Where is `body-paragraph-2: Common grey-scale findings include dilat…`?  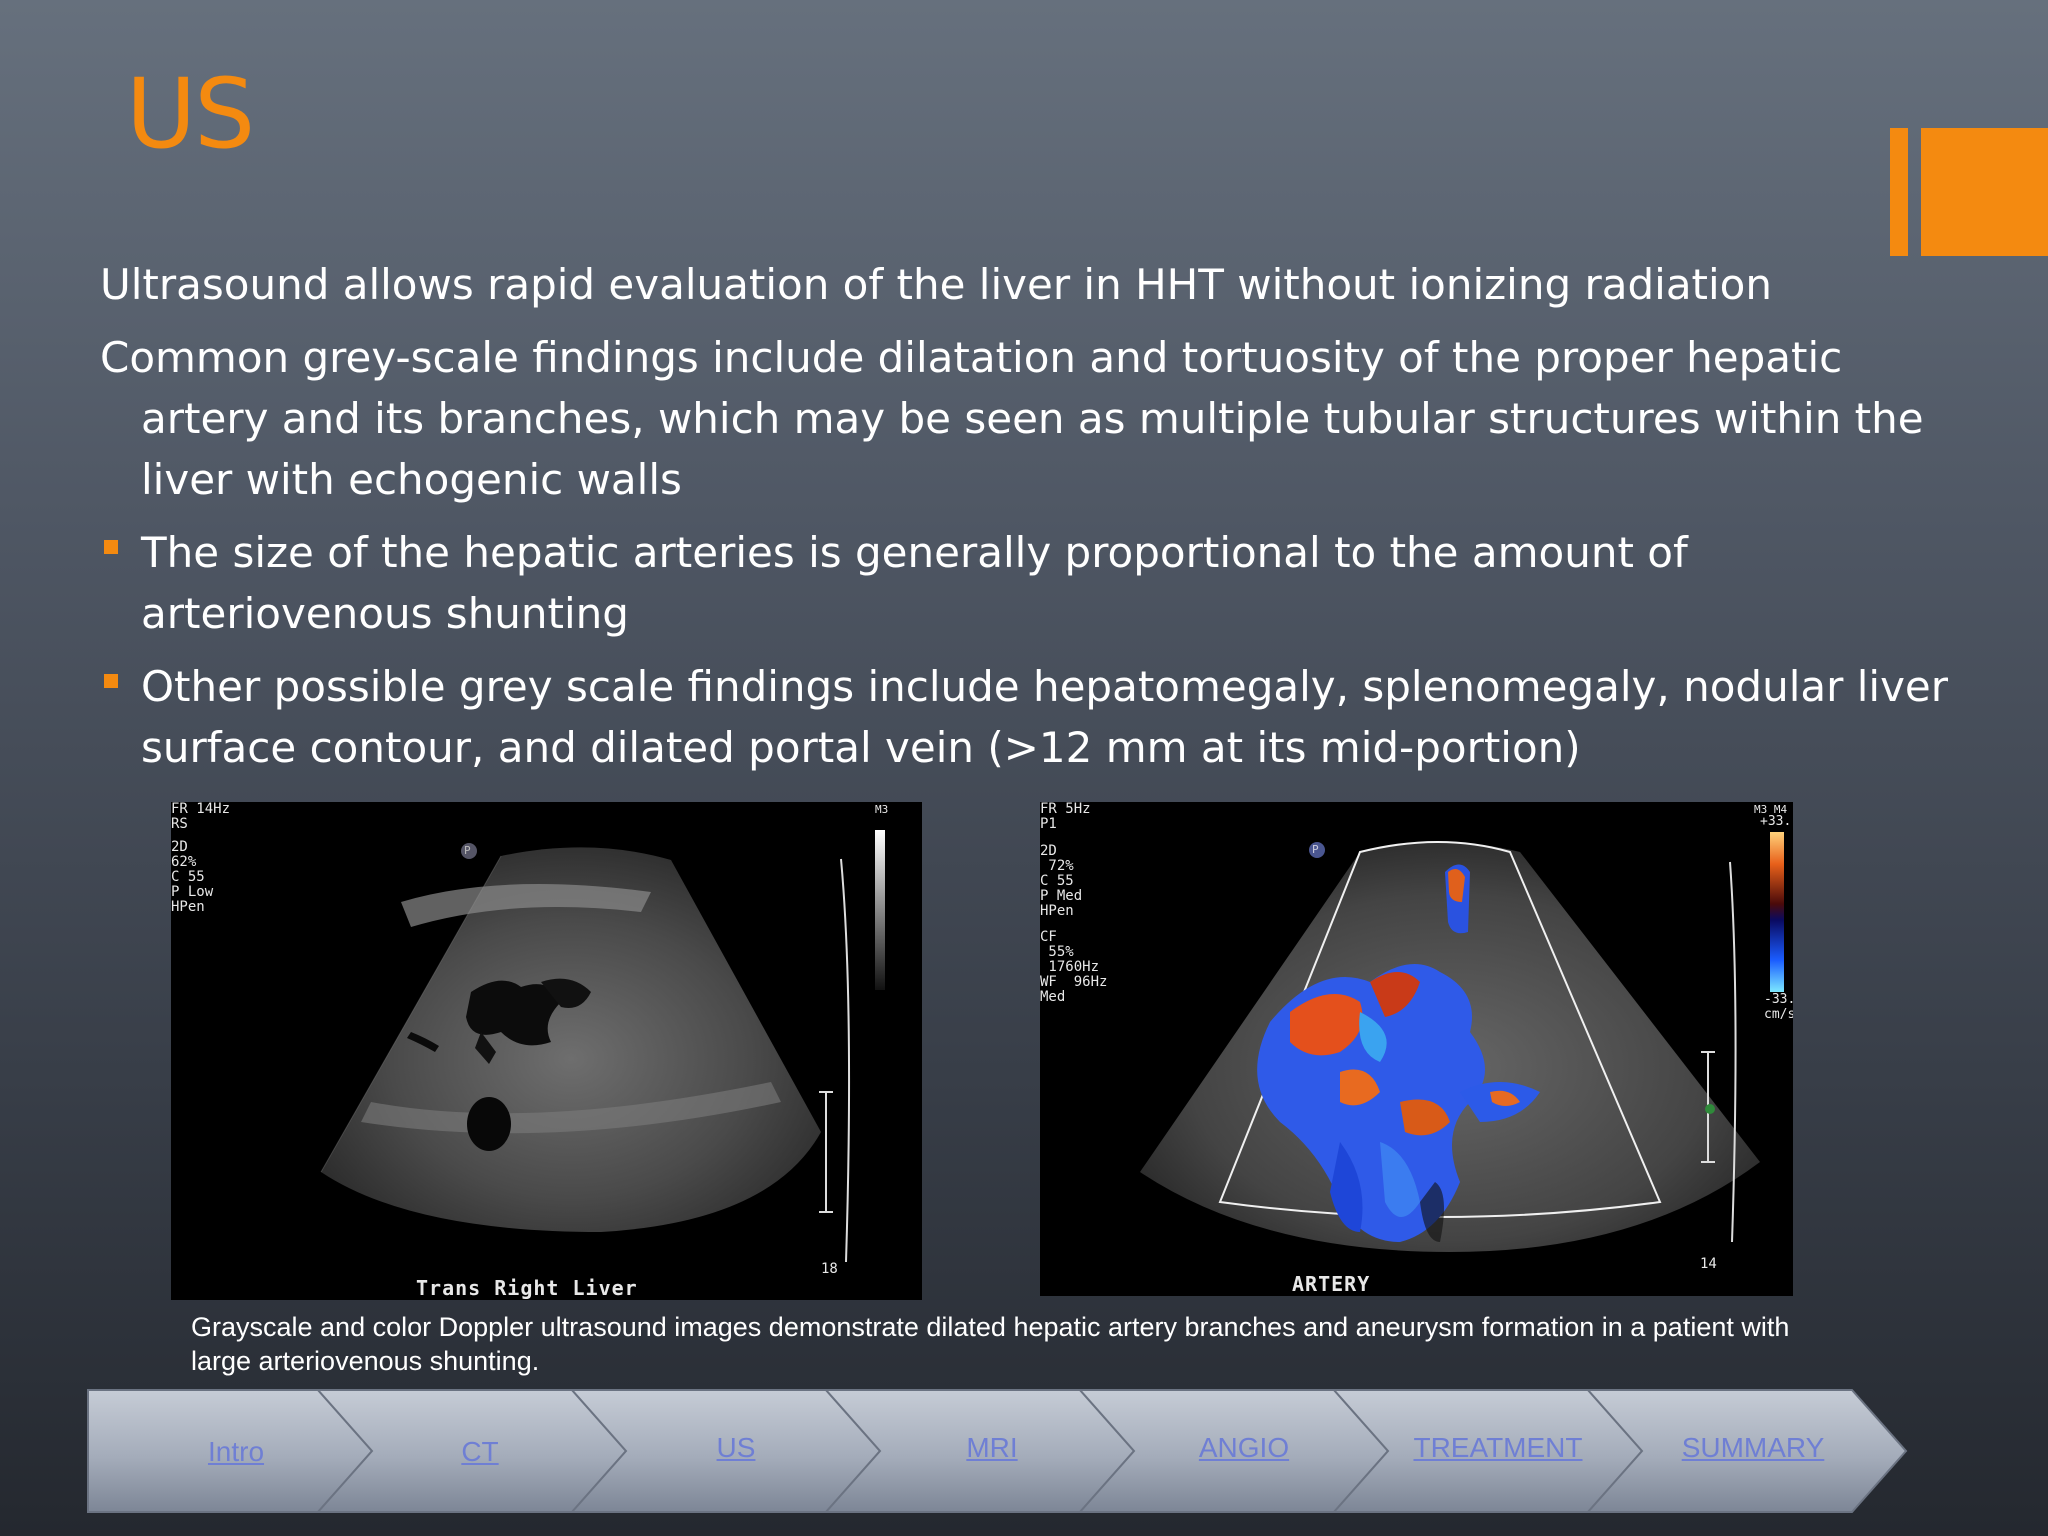
body-paragraph-2: Common grey-scale findings include dilat… is located at coordinates (1012, 418).